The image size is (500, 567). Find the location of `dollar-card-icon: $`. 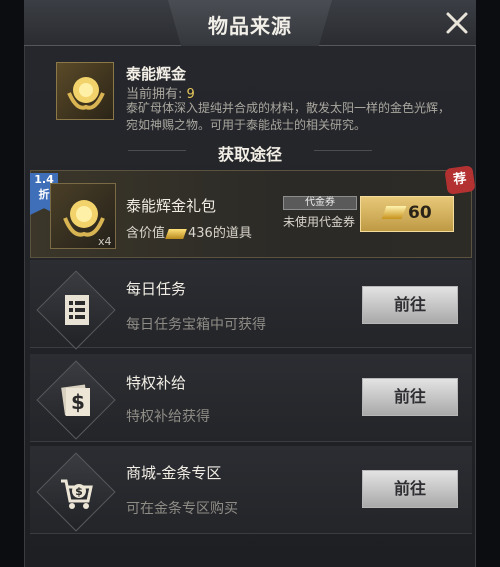

dollar-card-icon: $ is located at coordinates (75, 400).